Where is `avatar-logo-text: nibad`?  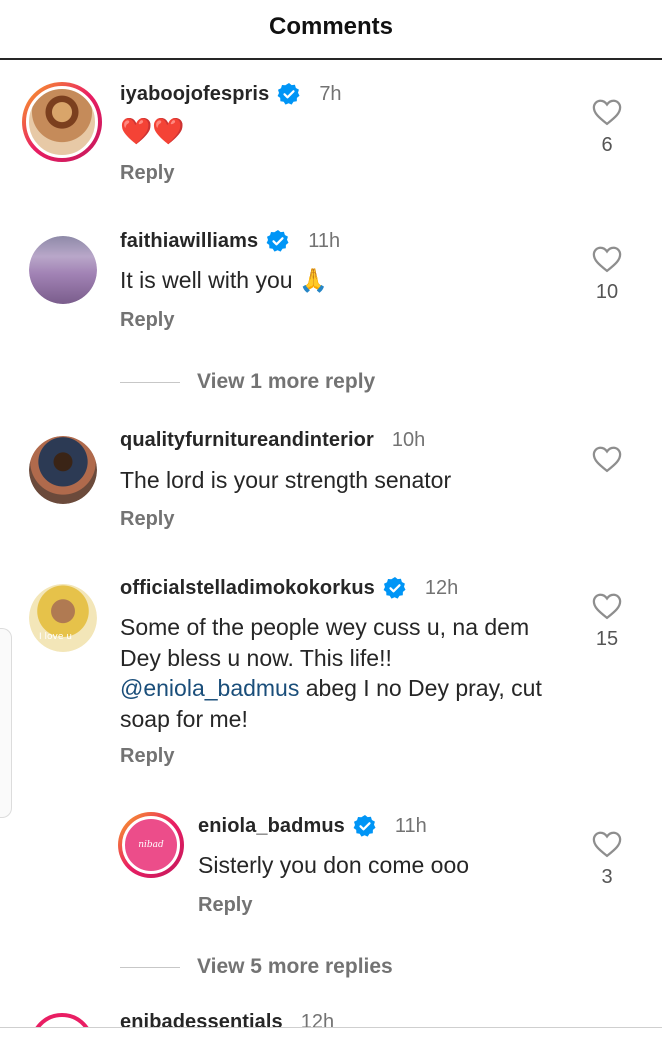 avatar-logo-text: nibad is located at coordinates (151, 845).